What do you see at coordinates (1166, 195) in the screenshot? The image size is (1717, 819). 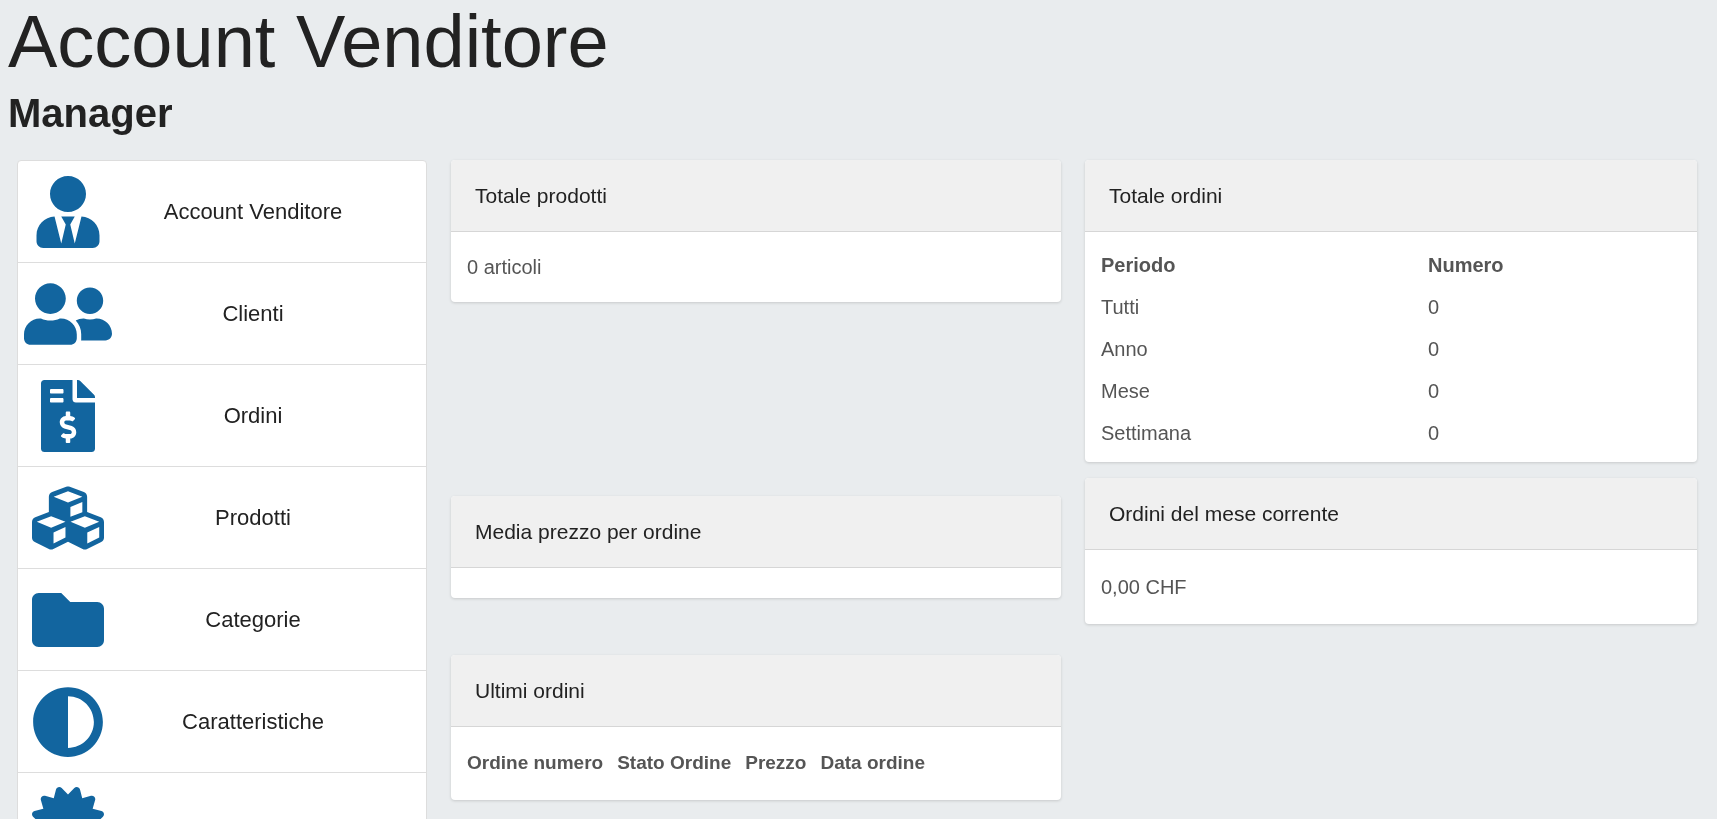 I see `card-title: Totale ordini` at bounding box center [1166, 195].